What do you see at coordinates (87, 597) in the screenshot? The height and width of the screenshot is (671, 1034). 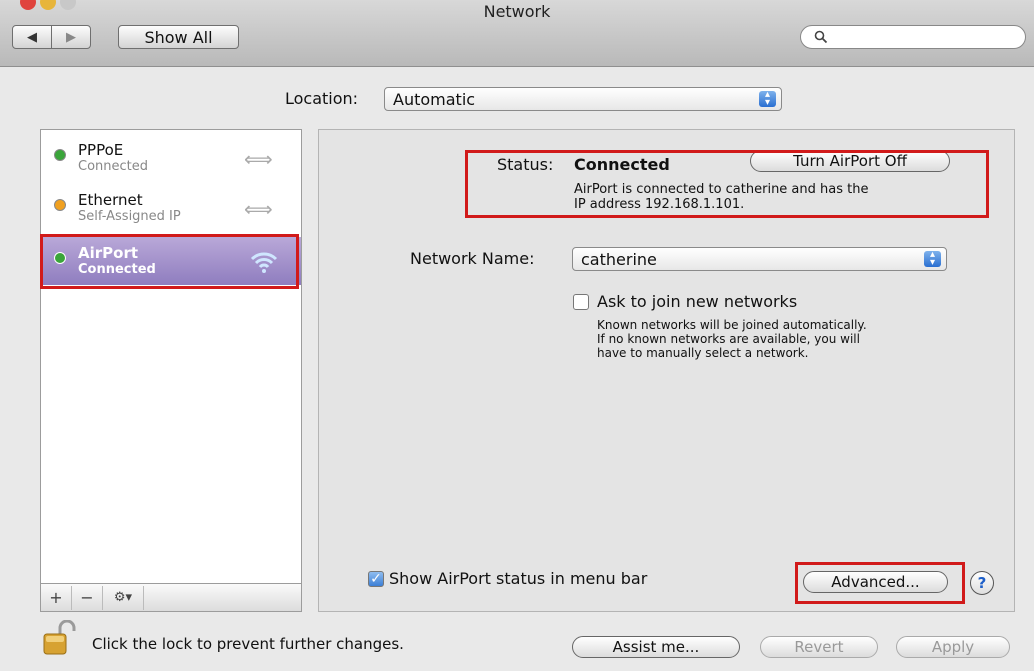 I see `remove-service-button: −` at bounding box center [87, 597].